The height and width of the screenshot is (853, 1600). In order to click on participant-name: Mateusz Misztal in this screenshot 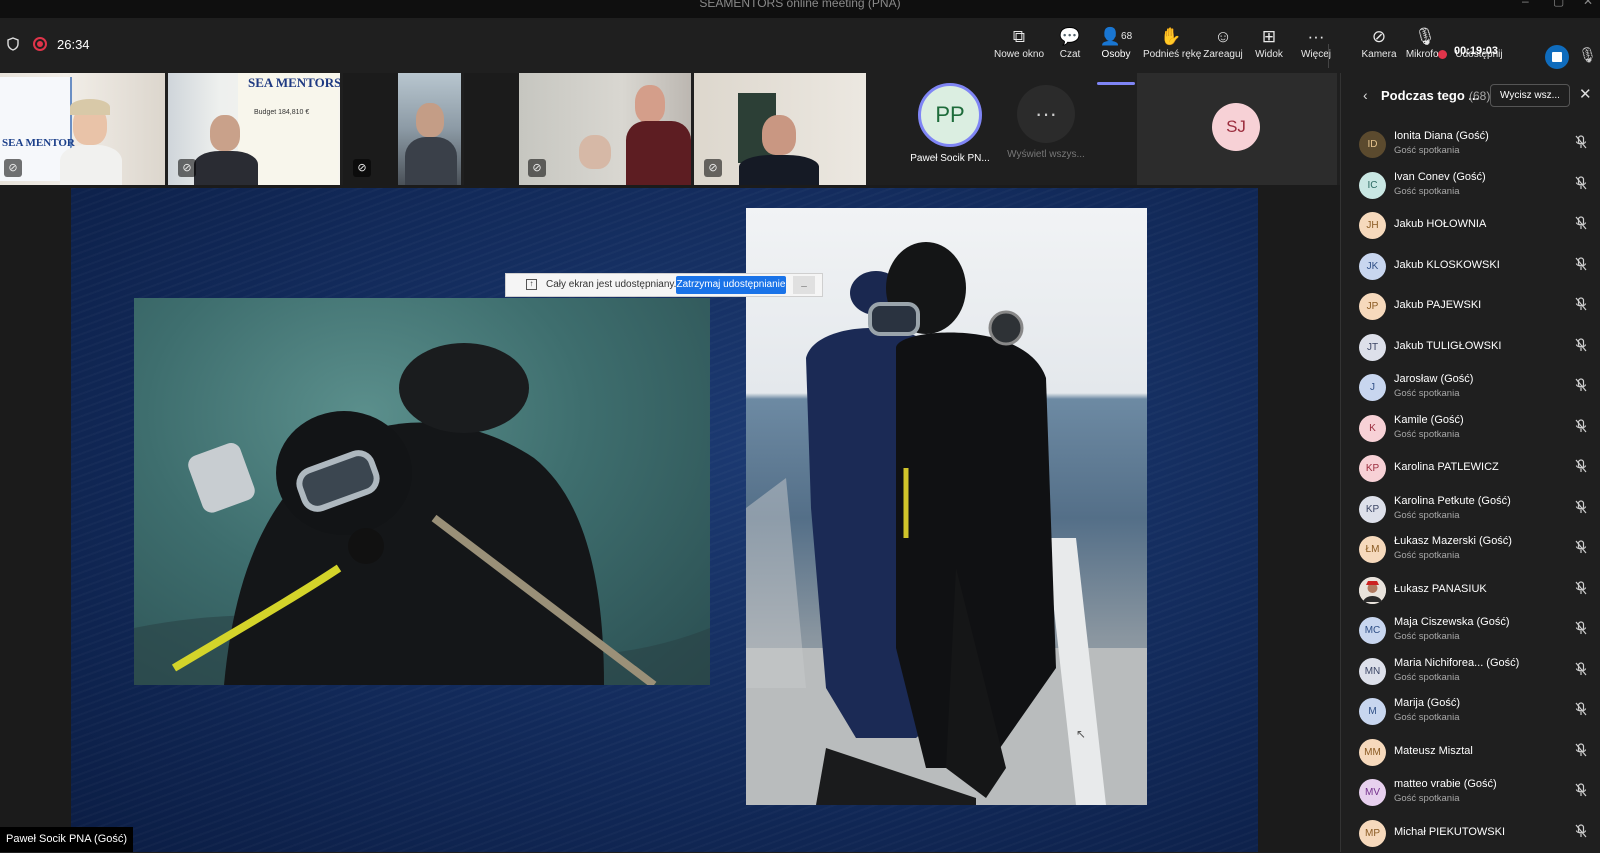, I will do `click(1433, 751)`.